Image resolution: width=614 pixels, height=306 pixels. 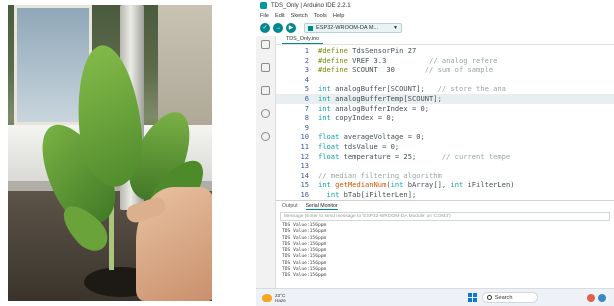 What do you see at coordinates (306, 79) in the screenshot?
I see `line-number: 4` at bounding box center [306, 79].